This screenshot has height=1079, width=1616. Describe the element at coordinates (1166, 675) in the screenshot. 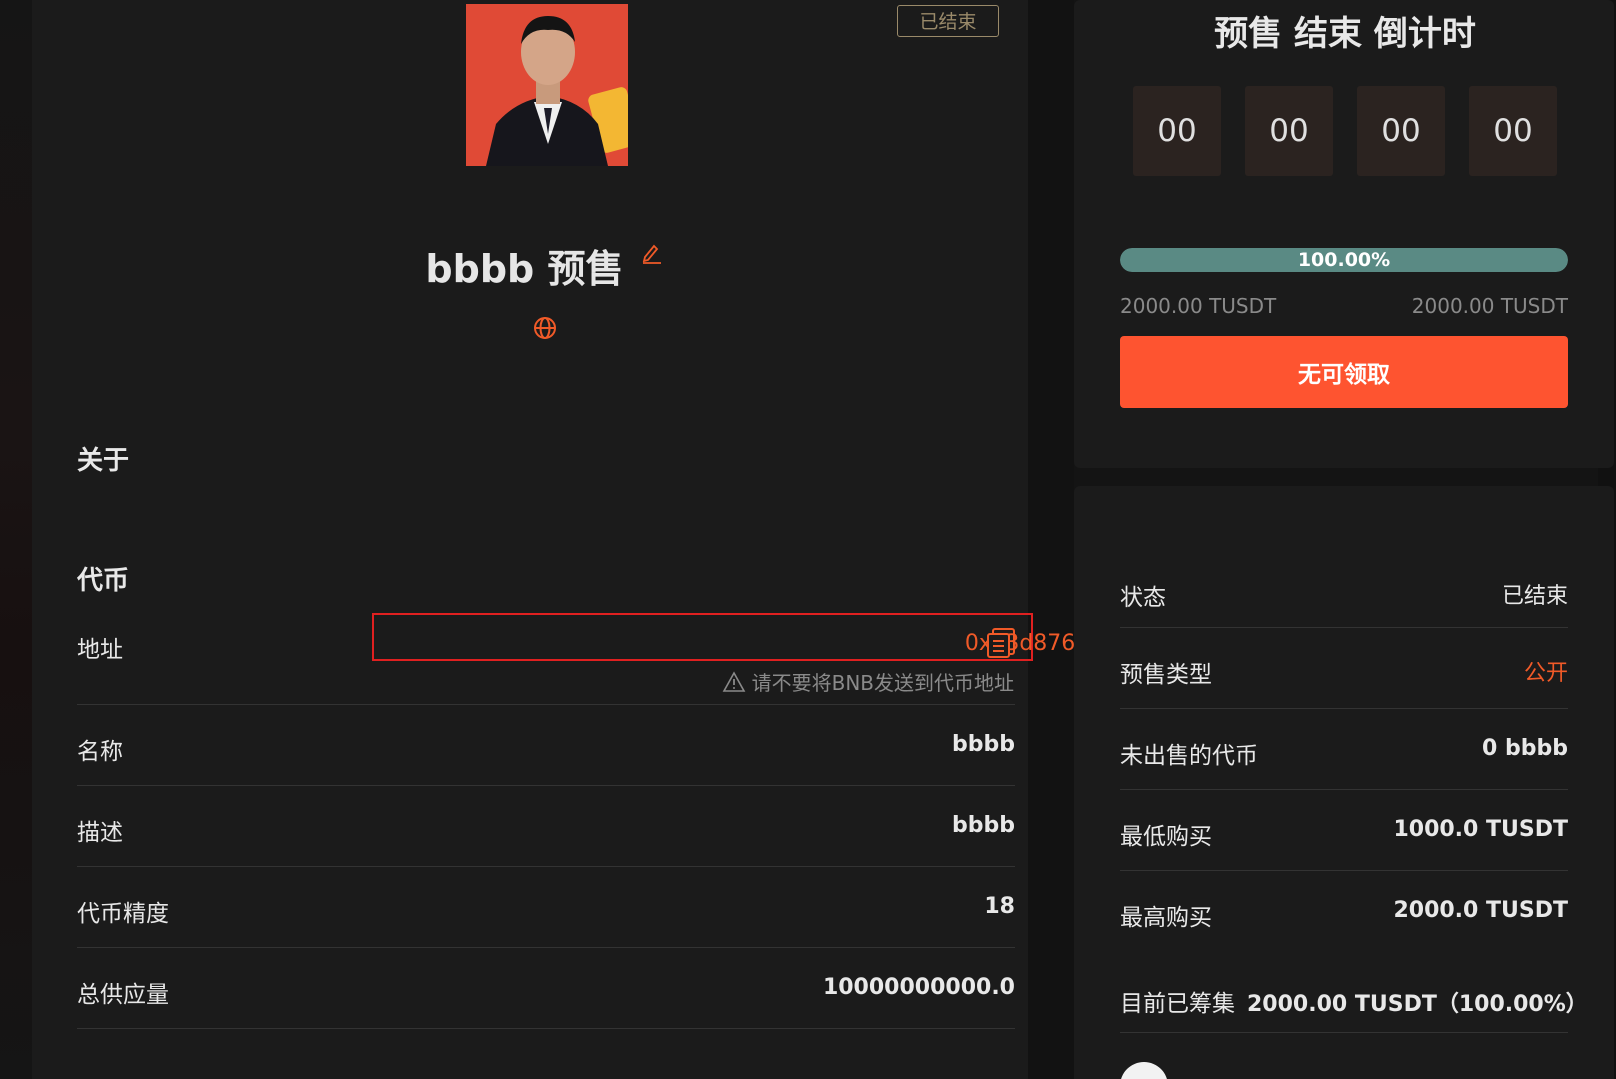

I see `row-label: 预售类型` at that location.